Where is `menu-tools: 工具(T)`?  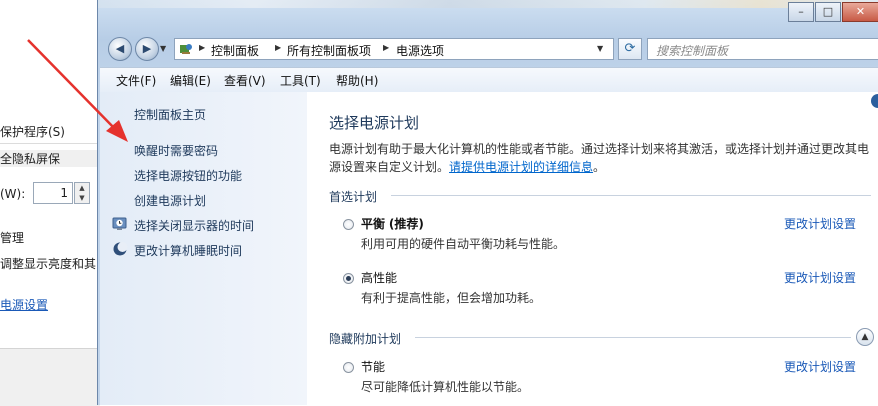
menu-tools: 工具(T) is located at coordinates (300, 80).